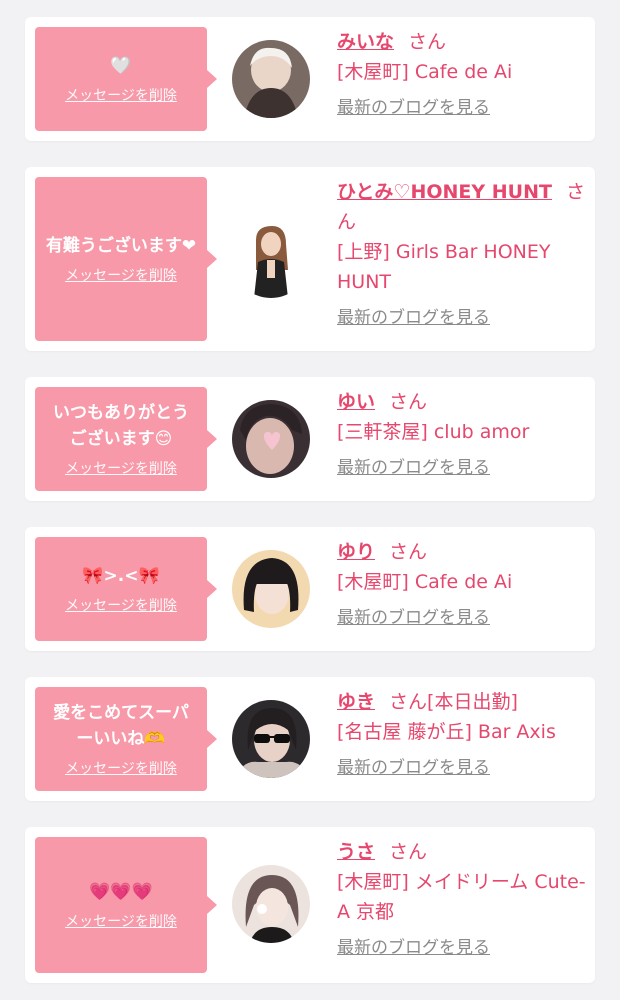  I want to click on name-line: ゆき さん[本日出勤], so click(462, 702).